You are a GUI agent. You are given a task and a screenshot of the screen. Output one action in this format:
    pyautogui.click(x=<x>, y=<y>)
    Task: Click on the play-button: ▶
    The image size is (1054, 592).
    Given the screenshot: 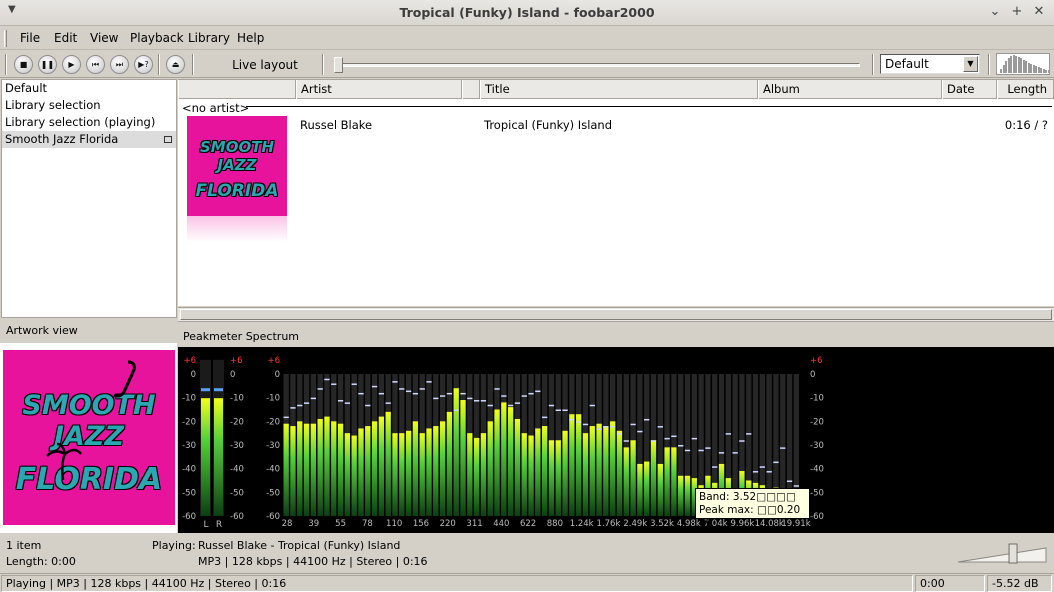 What is the action you would take?
    pyautogui.click(x=71, y=64)
    